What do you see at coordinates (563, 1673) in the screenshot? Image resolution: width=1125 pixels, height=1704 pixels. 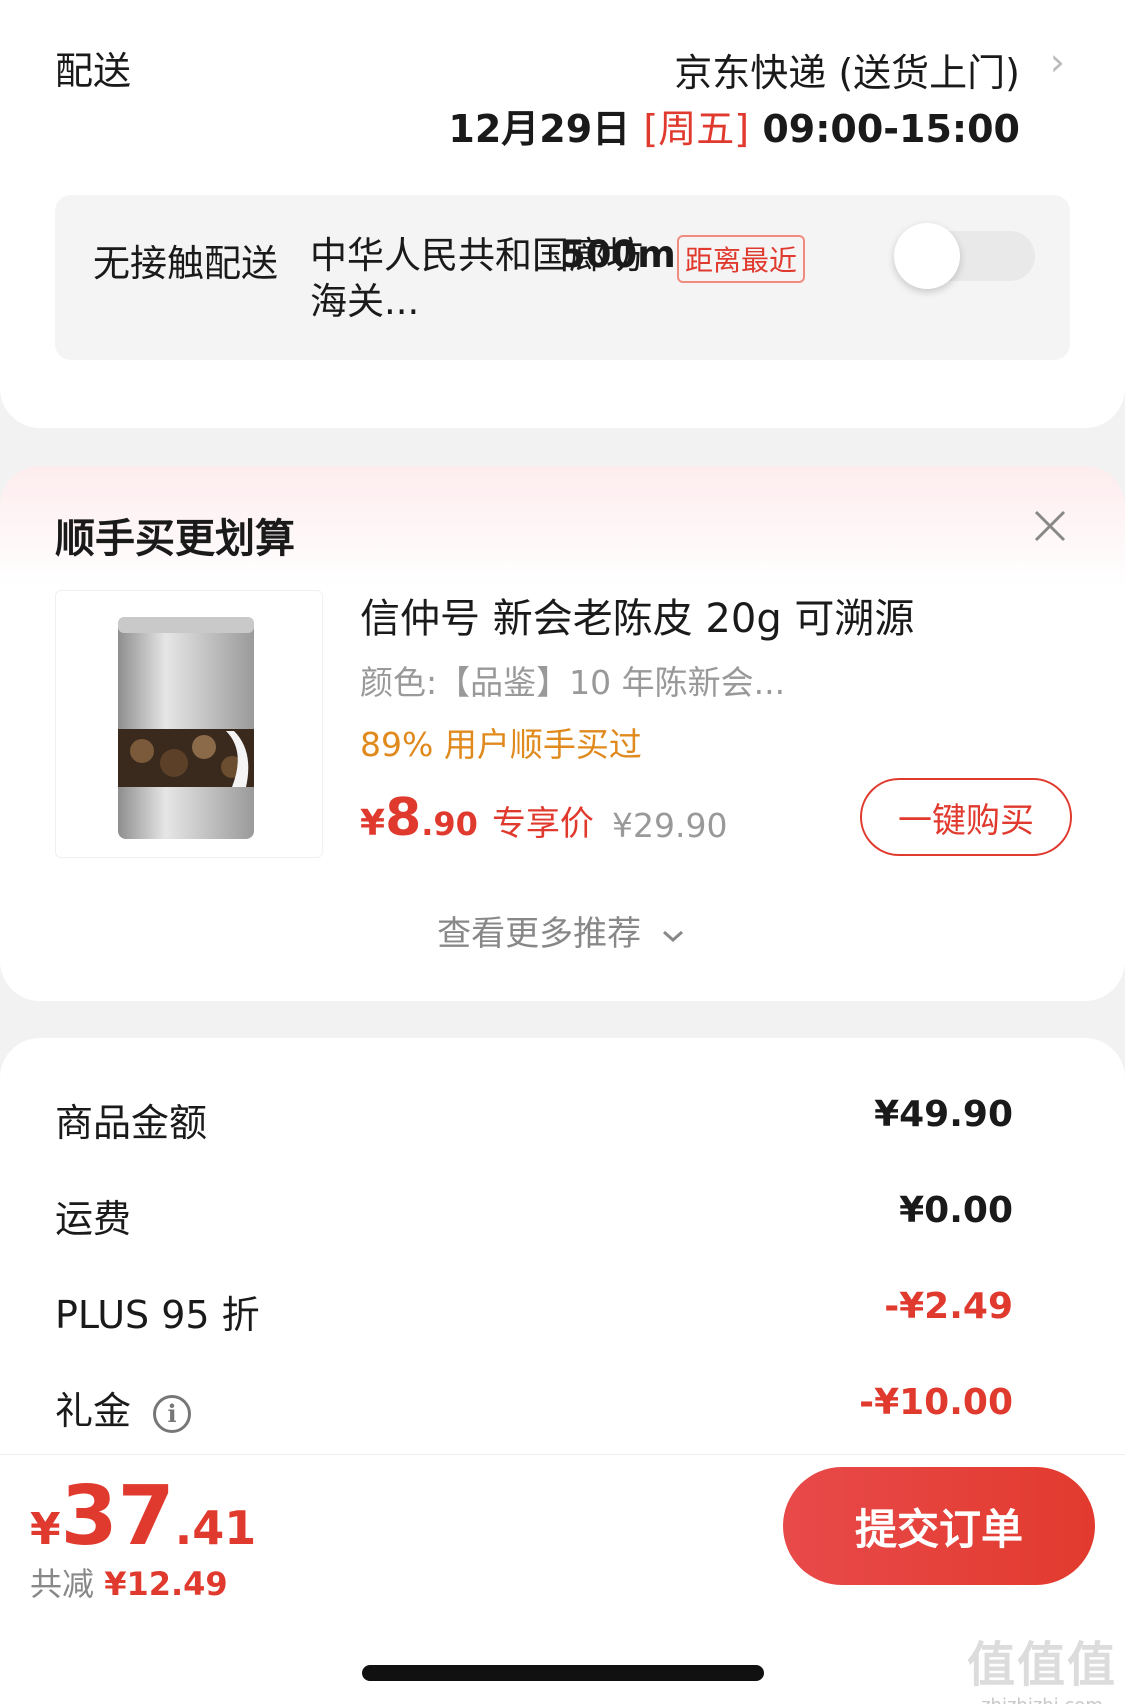 I see `home-indicator` at bounding box center [563, 1673].